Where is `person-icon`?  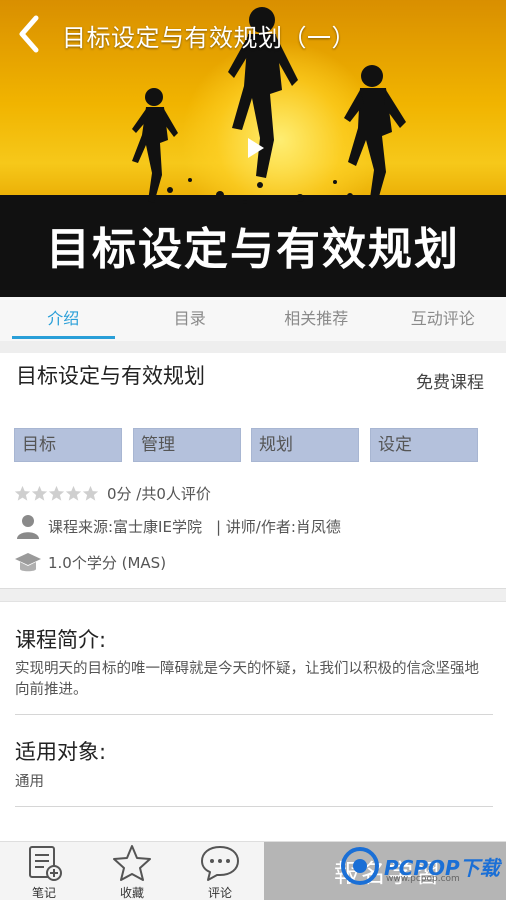 person-icon is located at coordinates (28, 527).